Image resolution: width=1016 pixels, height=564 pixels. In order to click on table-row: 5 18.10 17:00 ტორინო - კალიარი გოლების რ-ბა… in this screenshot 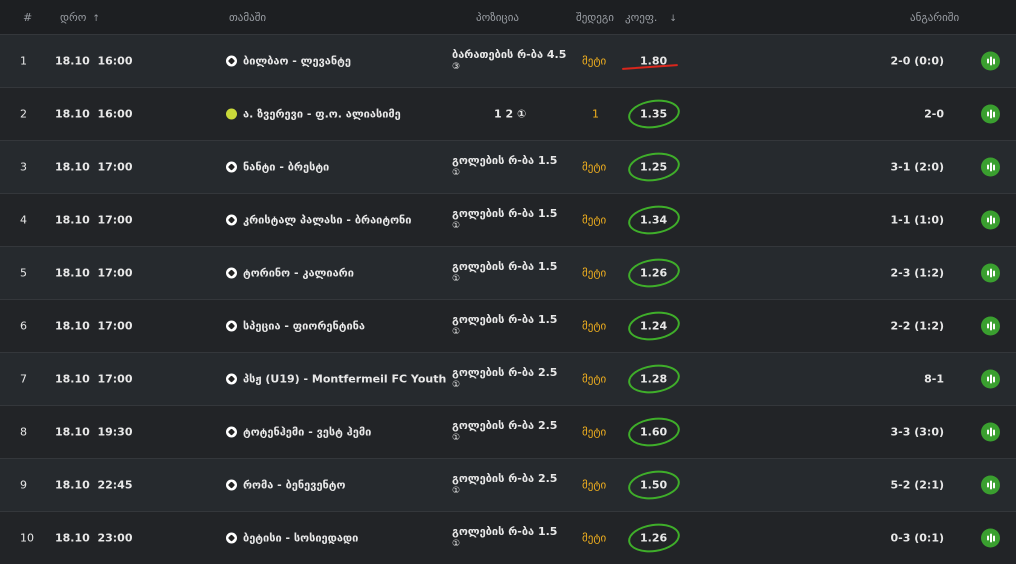, I will do `click(508, 272)`.